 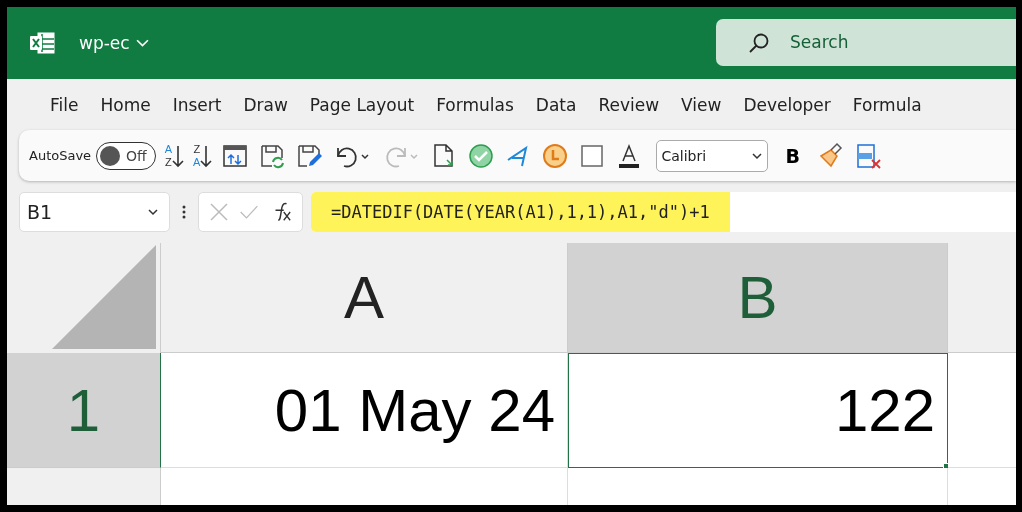 I want to click on excel-logo-icon, so click(x=42, y=43).